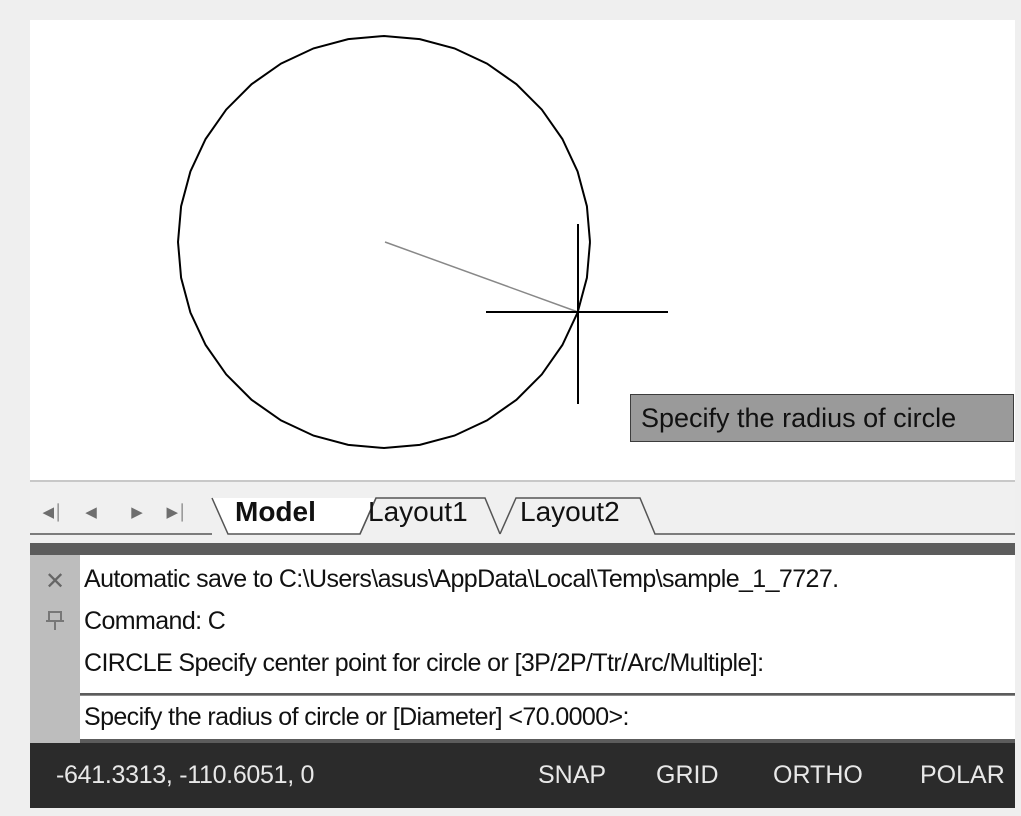 The height and width of the screenshot is (816, 1021). I want to click on tab-model: Model, so click(275, 512).